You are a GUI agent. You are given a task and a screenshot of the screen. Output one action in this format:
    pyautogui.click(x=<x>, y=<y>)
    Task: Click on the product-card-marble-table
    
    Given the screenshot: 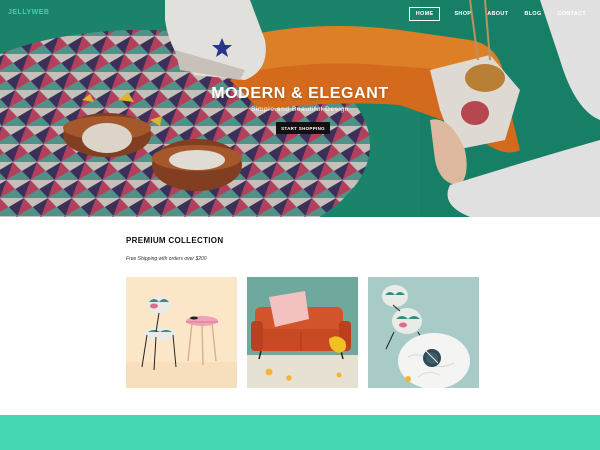 What is the action you would take?
    pyautogui.click(x=423, y=332)
    